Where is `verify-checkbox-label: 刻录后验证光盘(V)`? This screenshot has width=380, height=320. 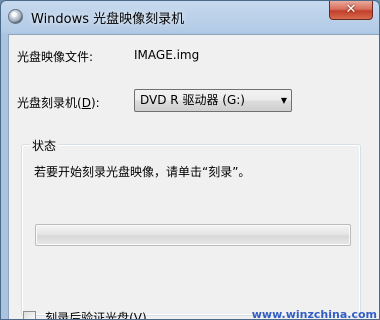
verify-checkbox-label: 刻录后验证光盘(V) is located at coordinates (96, 314).